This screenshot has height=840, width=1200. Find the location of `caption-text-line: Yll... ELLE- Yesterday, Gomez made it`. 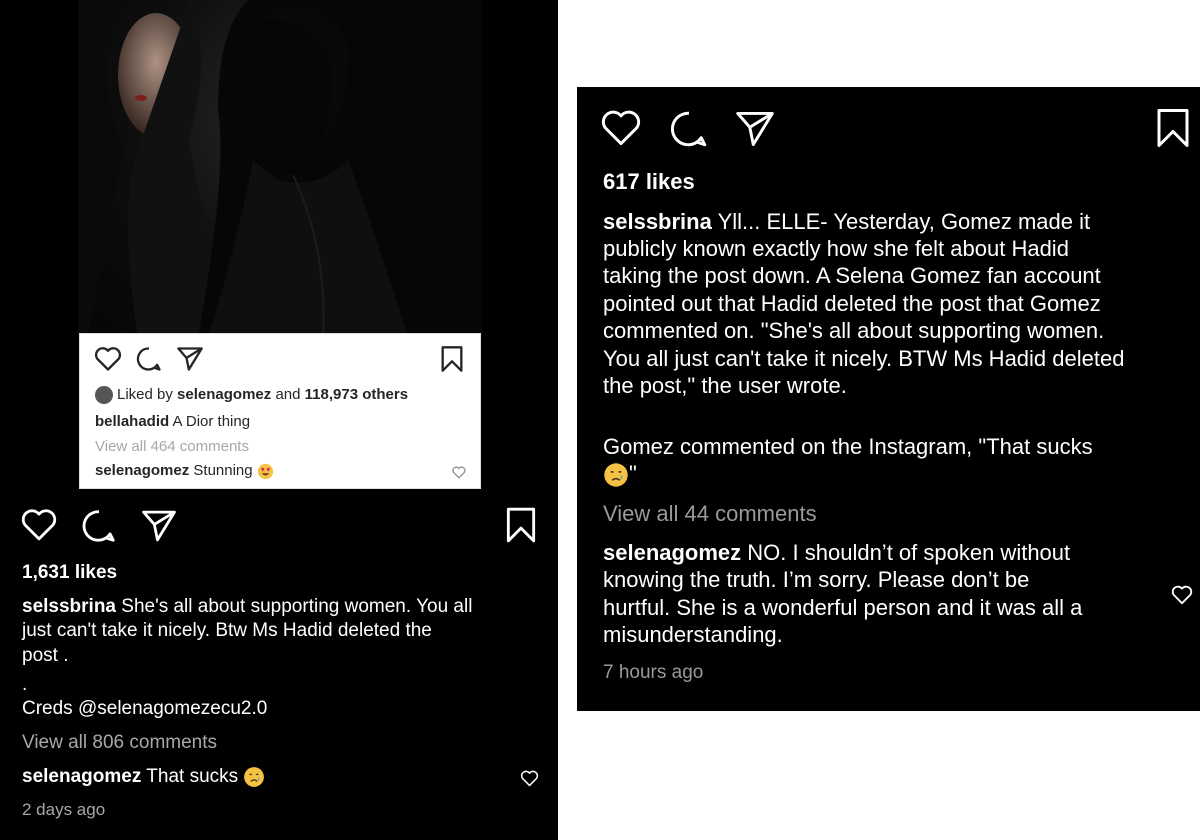

caption-text-line: Yll... ELLE- Yesterday, Gomez made it is located at coordinates (904, 221).